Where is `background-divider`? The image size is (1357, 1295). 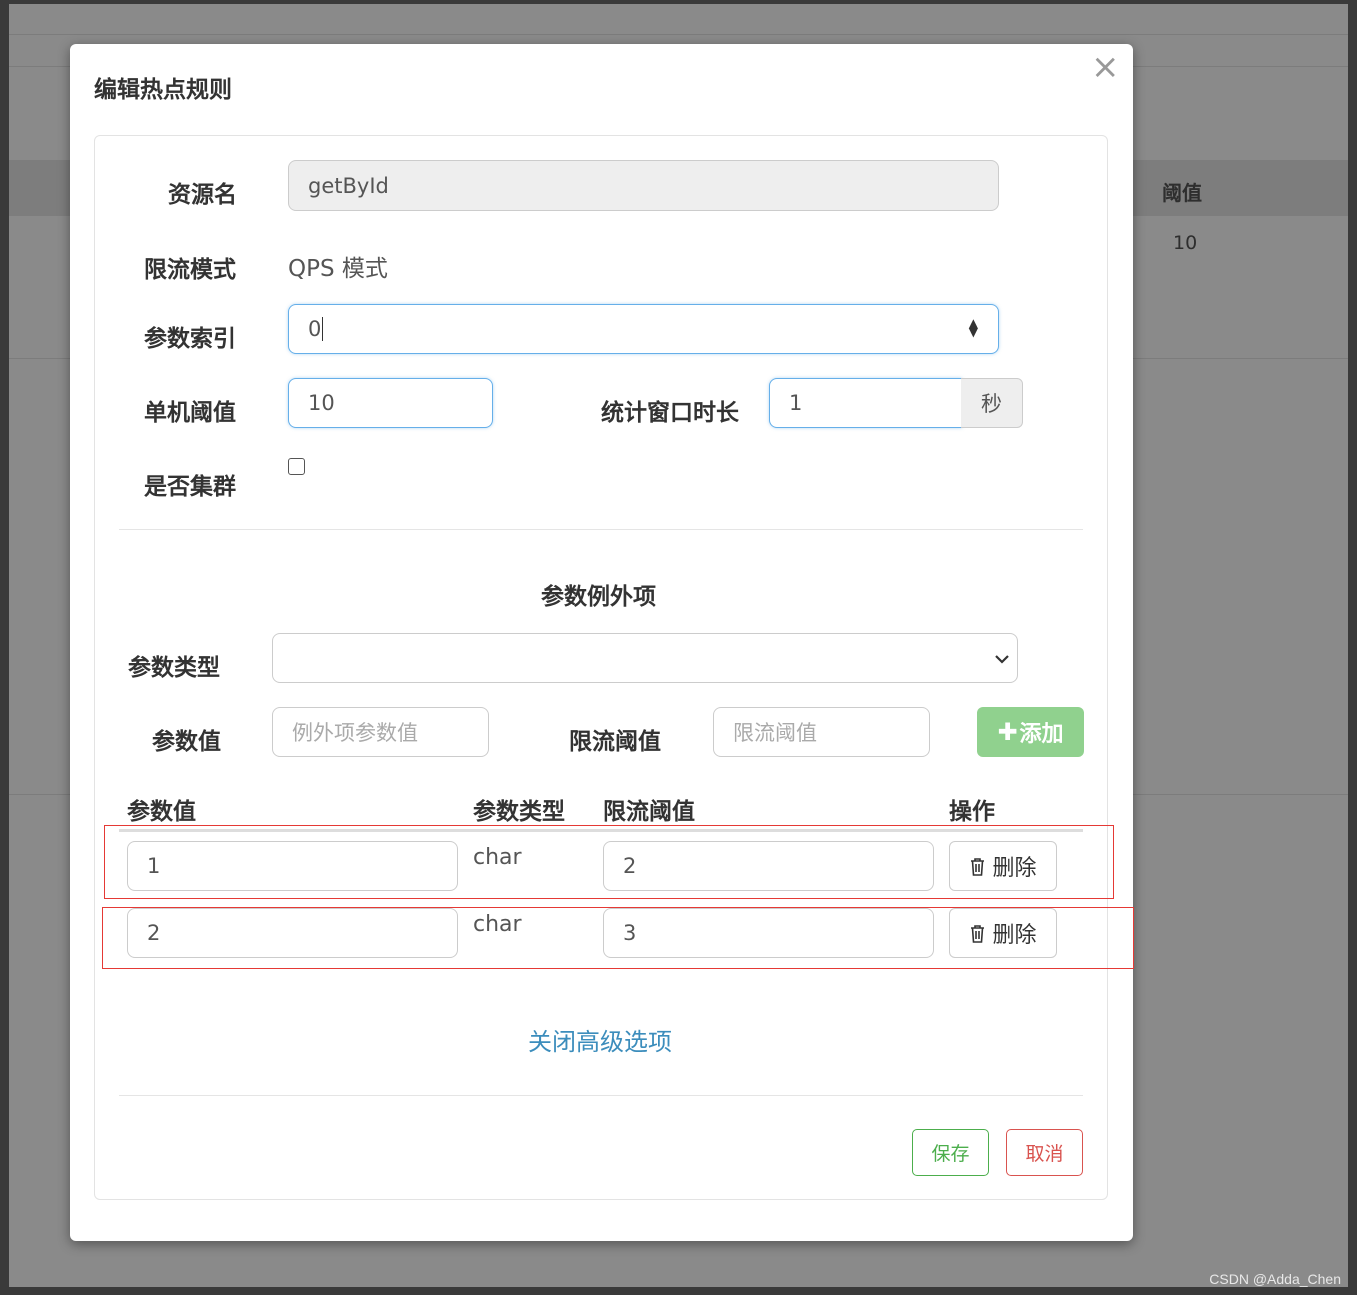
background-divider is located at coordinates (678, 34).